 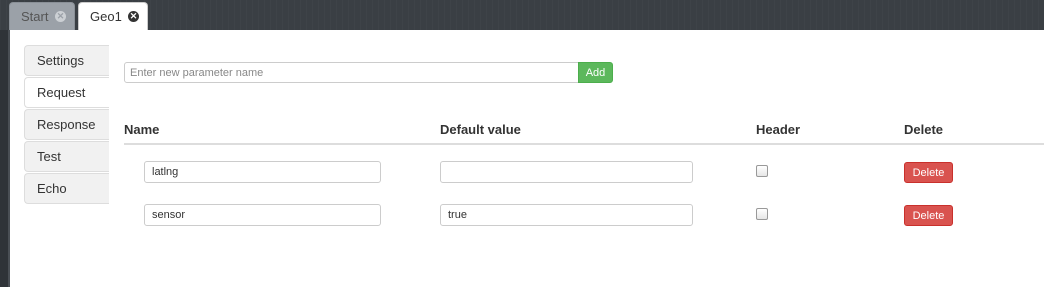 What do you see at coordinates (351, 72) in the screenshot?
I see `new-parameter-input` at bounding box center [351, 72].